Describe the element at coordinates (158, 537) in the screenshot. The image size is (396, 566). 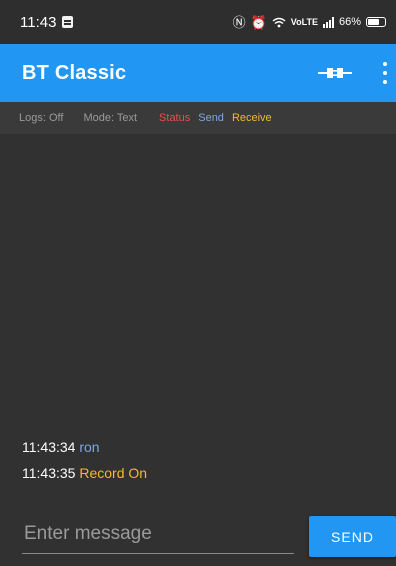
I see `message-input` at that location.